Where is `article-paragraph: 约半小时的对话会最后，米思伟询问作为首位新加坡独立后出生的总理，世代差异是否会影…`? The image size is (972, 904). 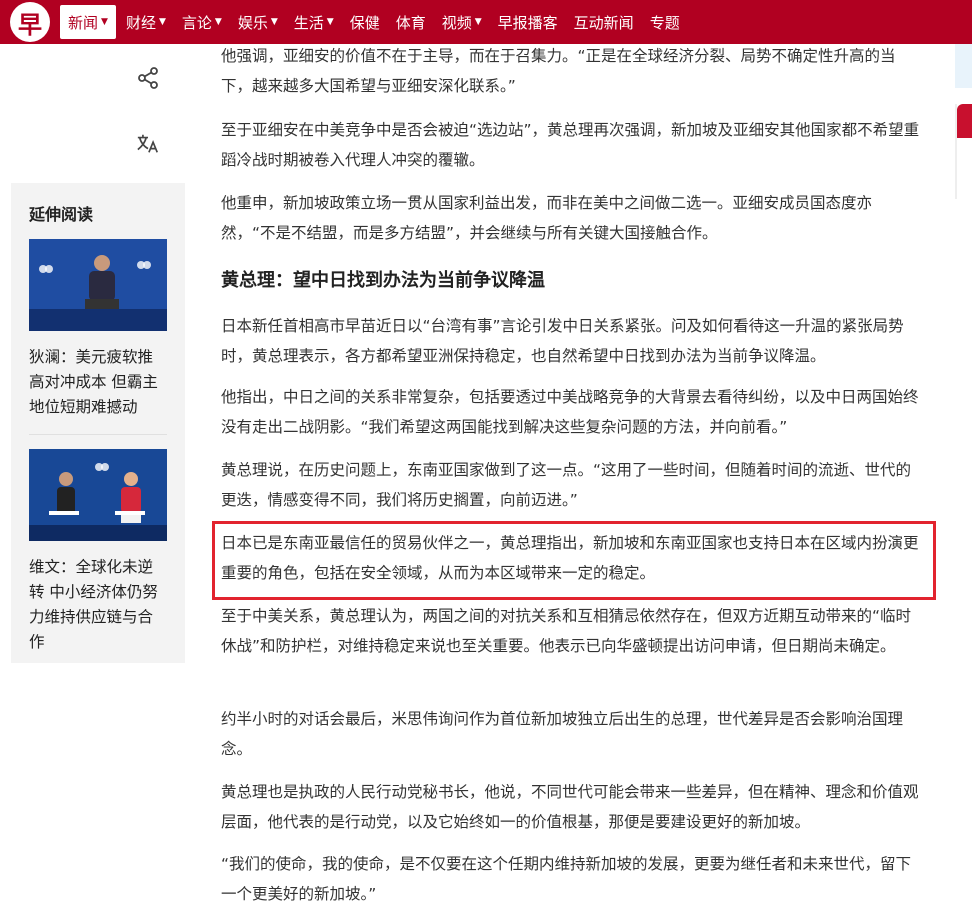
article-paragraph: 约半小时的对话会最后，米思伟询问作为首位新加坡独立后出生的总理，世代差异是否会影… is located at coordinates (562, 734).